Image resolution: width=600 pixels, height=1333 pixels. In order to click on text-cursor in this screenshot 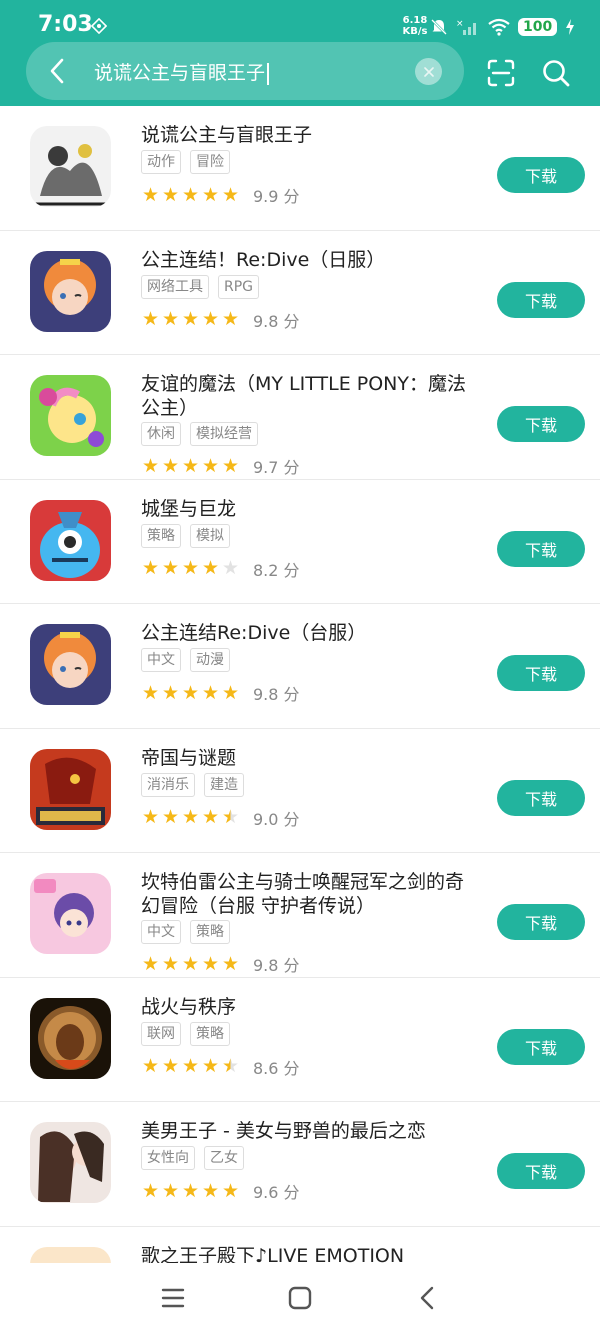, I will do `click(268, 73)`.